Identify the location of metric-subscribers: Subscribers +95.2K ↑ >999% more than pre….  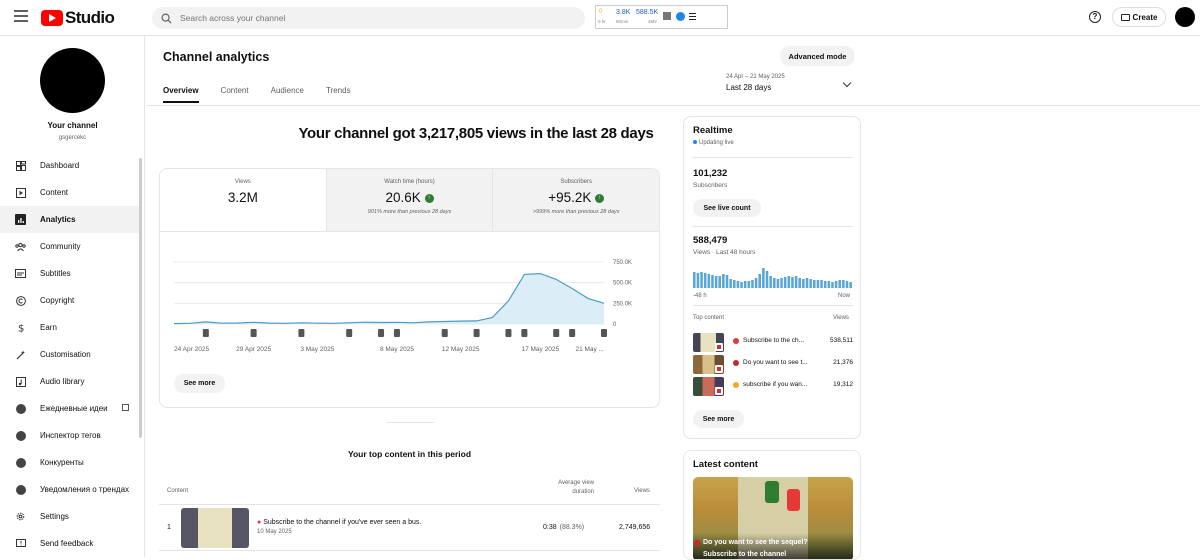
(575, 200).